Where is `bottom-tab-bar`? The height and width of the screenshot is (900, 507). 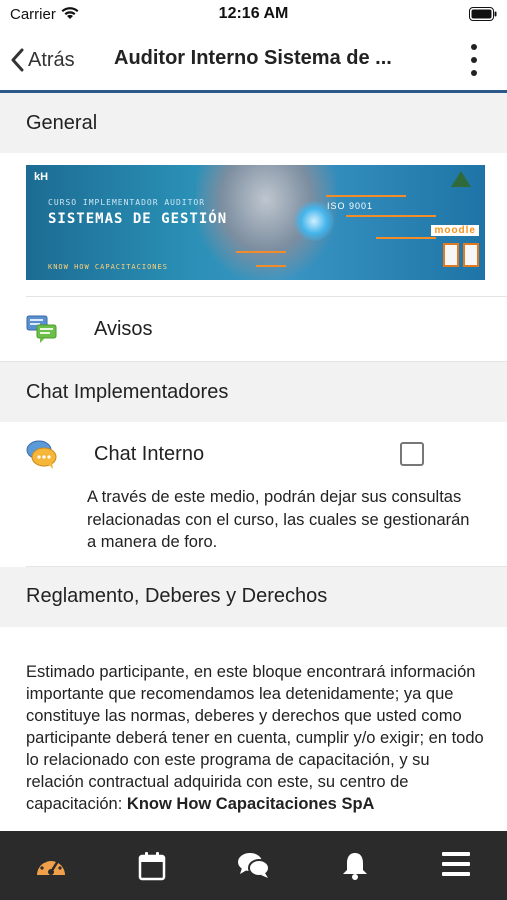 bottom-tab-bar is located at coordinates (253, 865).